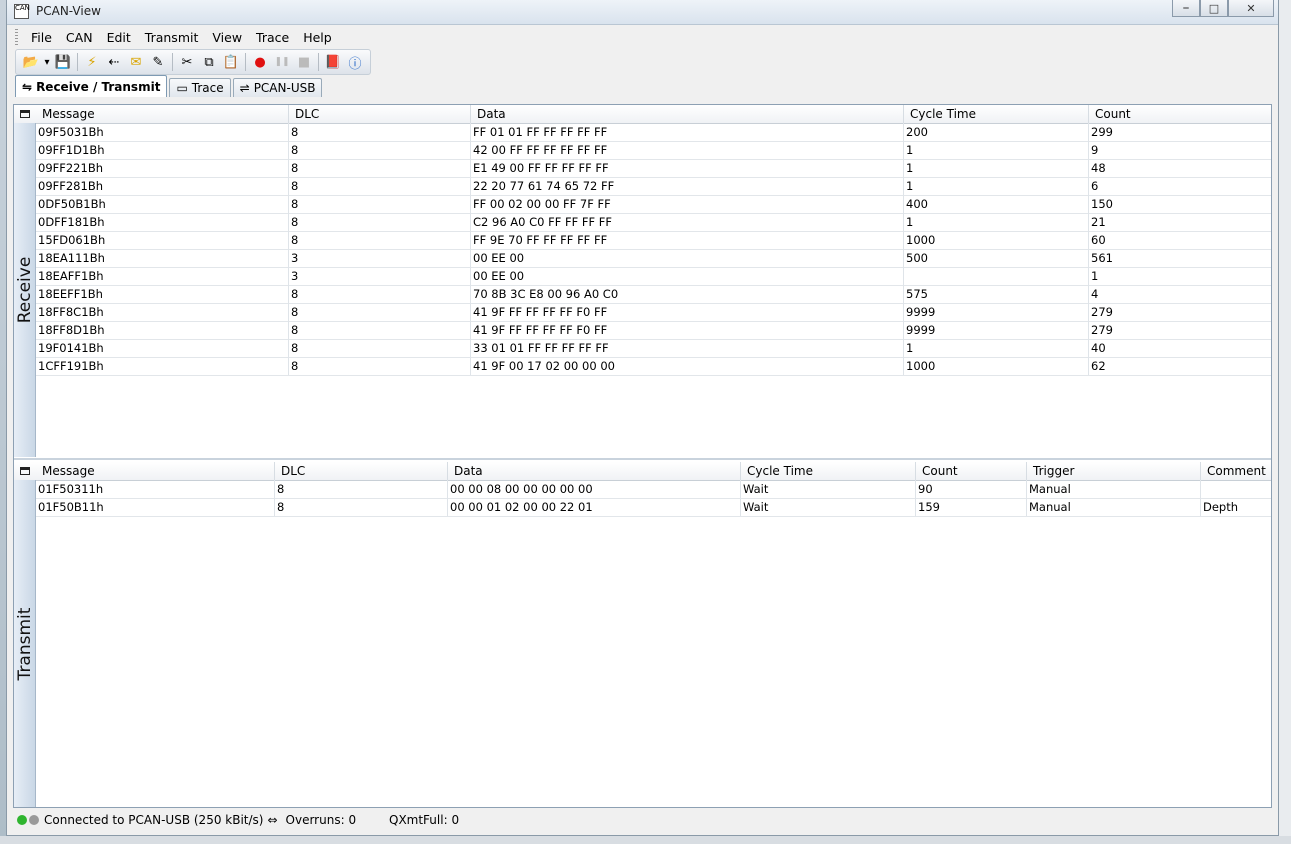  I want to click on menu-file: File, so click(41, 37).